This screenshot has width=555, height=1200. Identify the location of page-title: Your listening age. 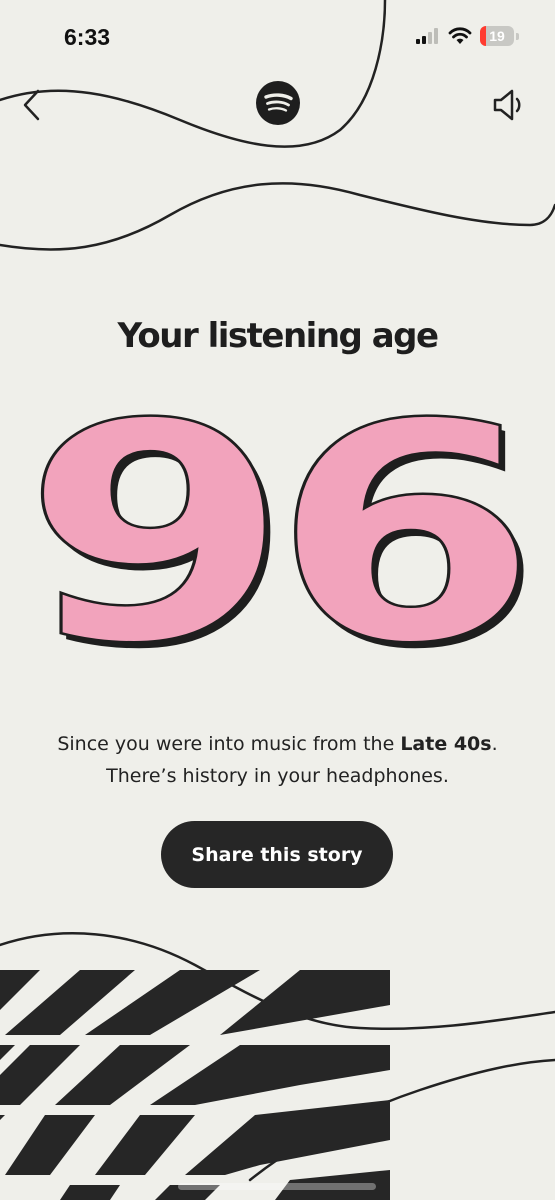
(278, 336).